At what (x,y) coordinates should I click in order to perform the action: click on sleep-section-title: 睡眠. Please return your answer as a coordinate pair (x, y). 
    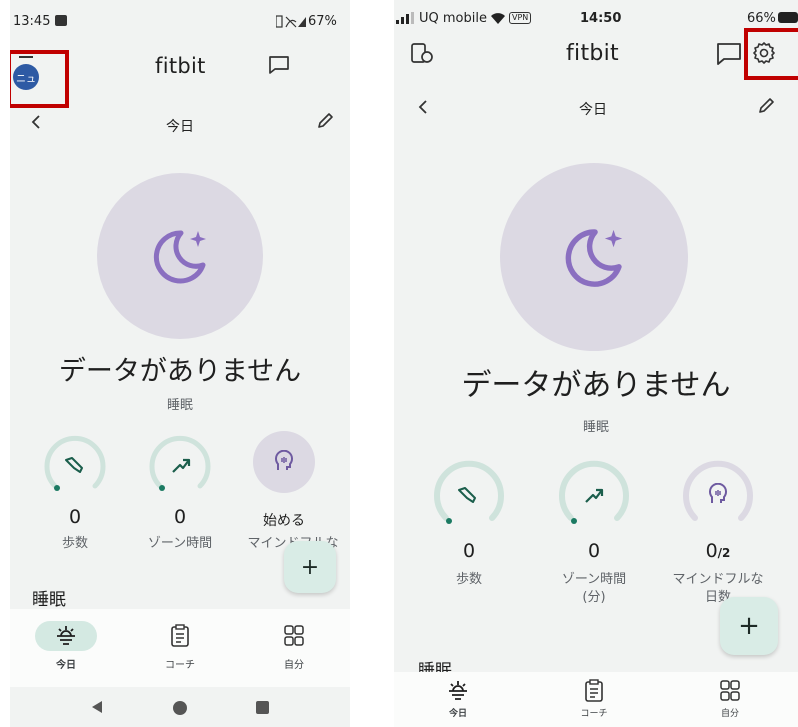
    Looking at the image, I should click on (49, 600).